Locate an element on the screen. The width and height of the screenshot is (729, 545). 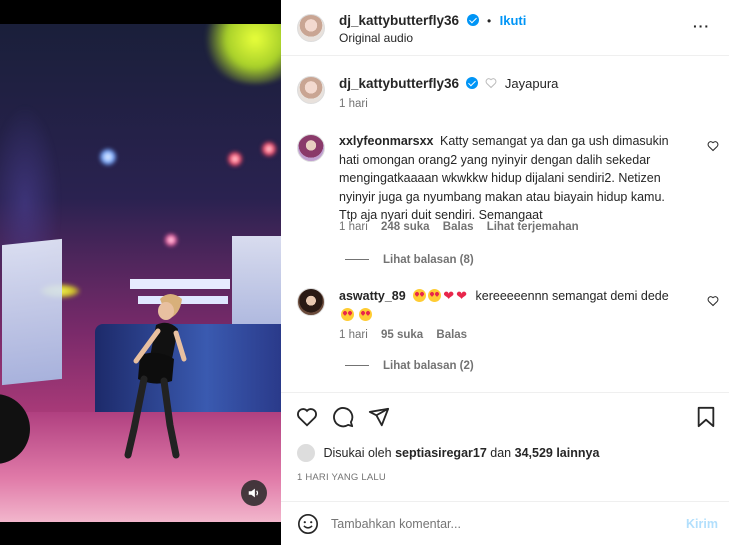
liker-avatar is located at coordinates (306, 453).